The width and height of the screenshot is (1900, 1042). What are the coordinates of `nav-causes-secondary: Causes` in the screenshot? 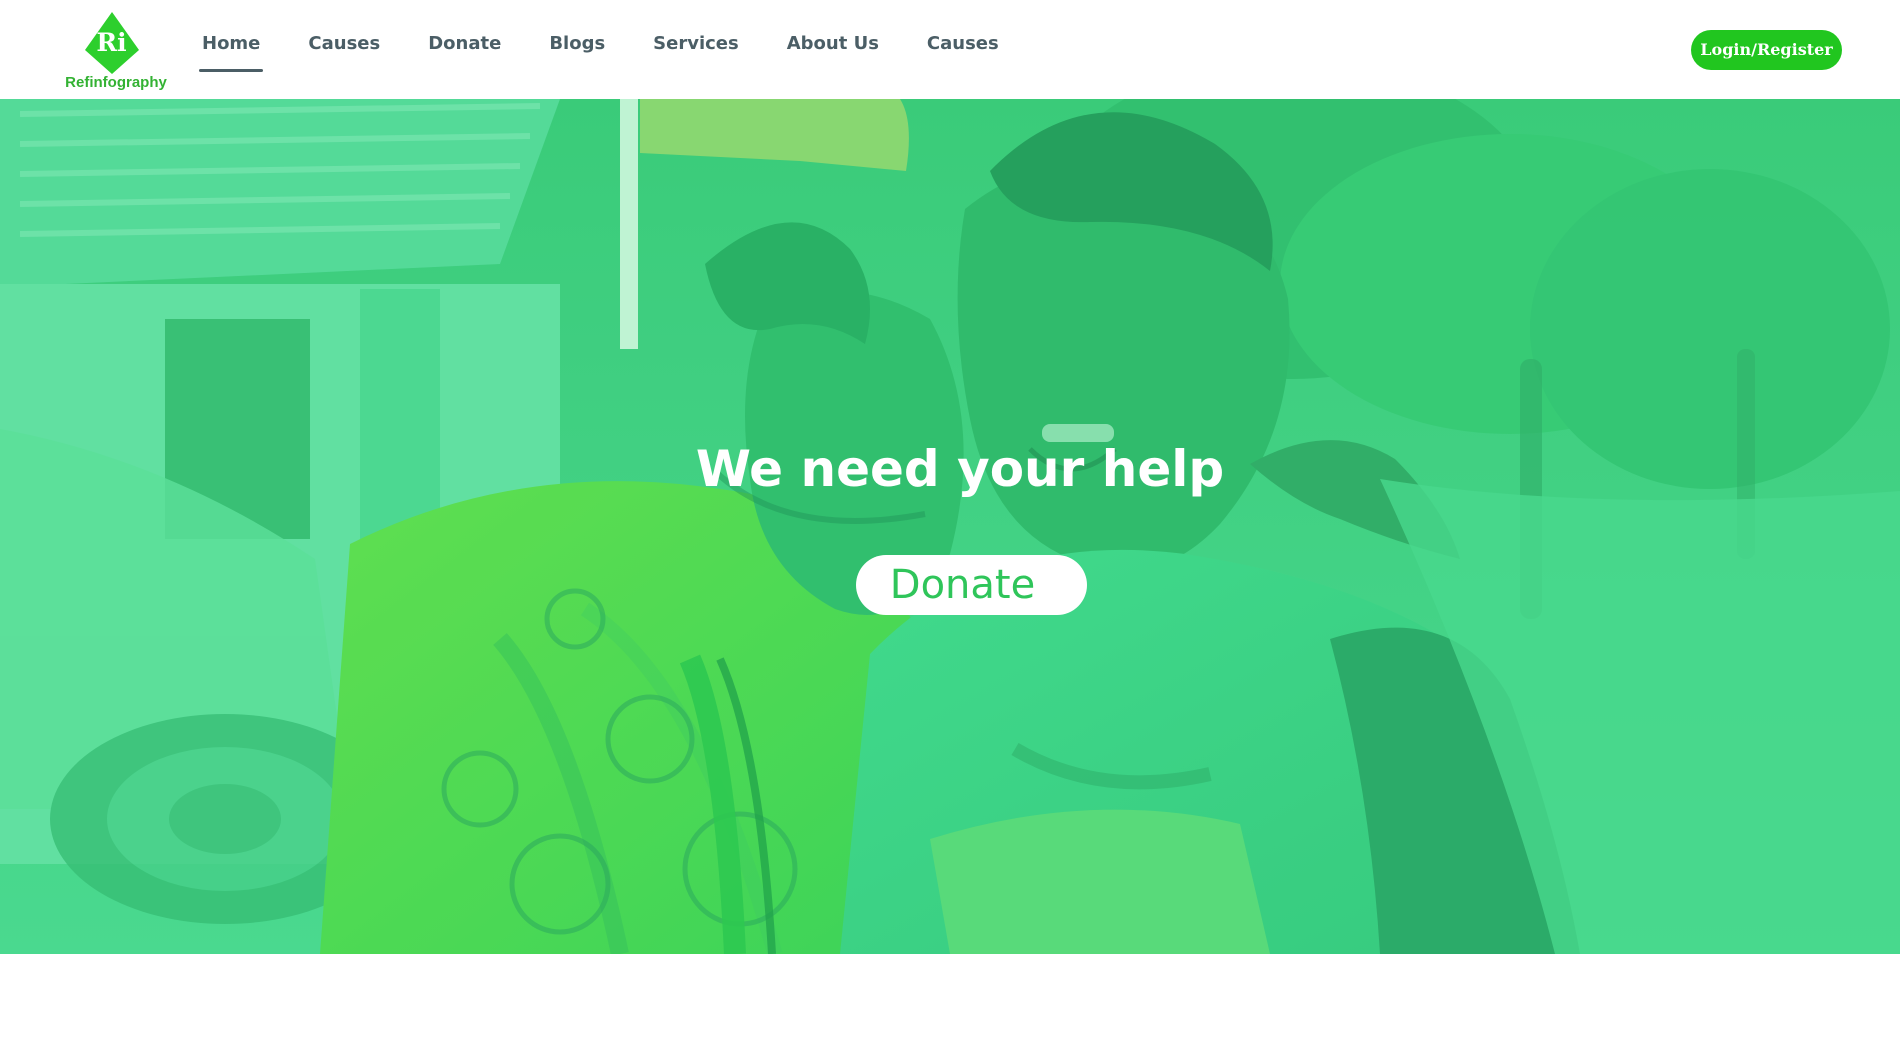 It's located at (963, 44).